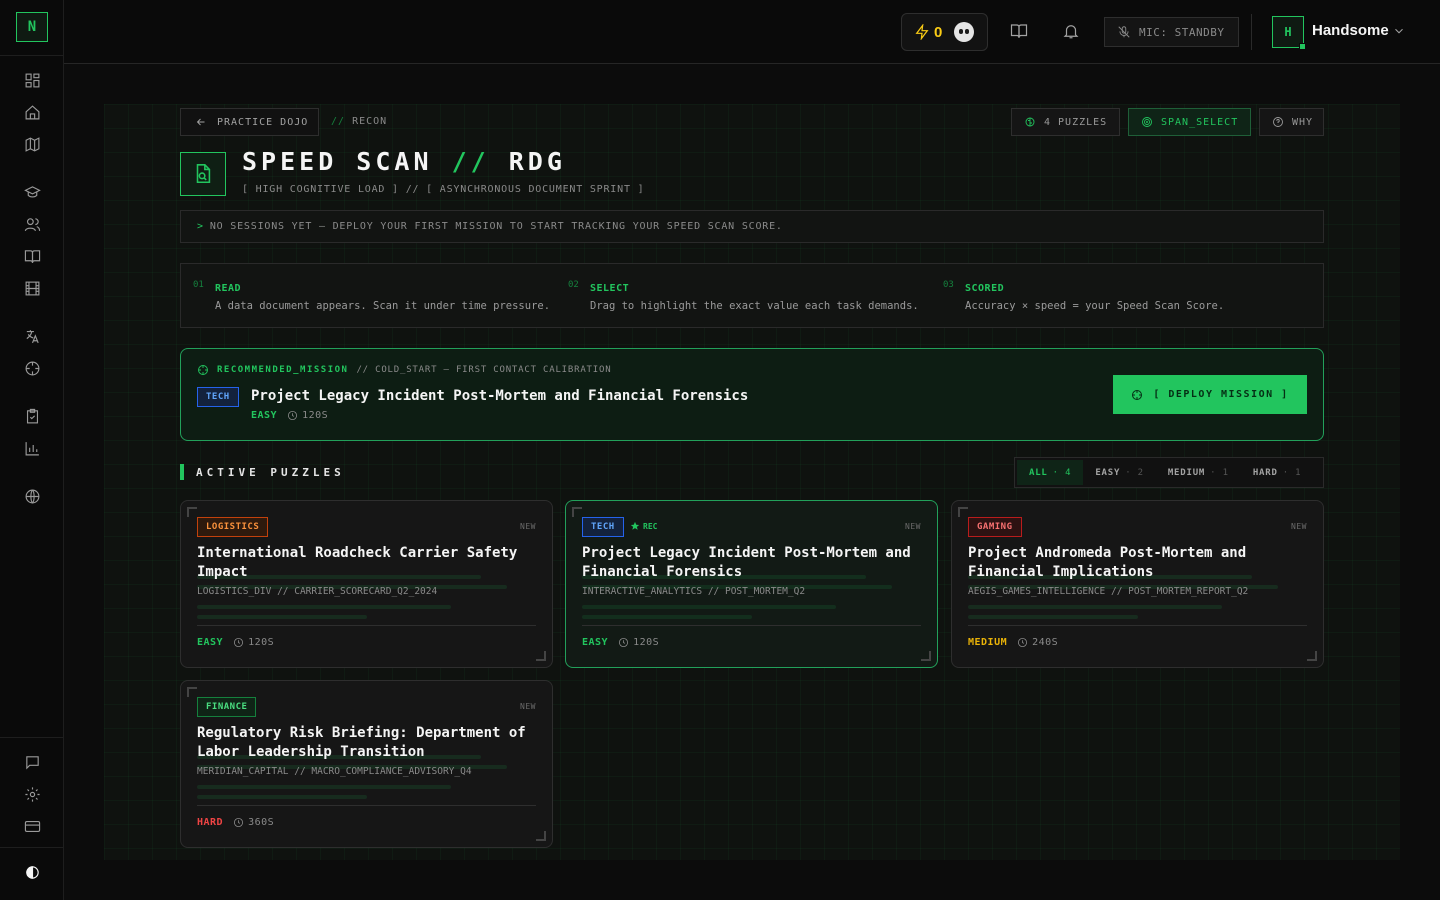 The width and height of the screenshot is (1440, 900). Describe the element at coordinates (283, 370) in the screenshot. I see `recommended-label: RECOMMENDED_MISSION` at that location.